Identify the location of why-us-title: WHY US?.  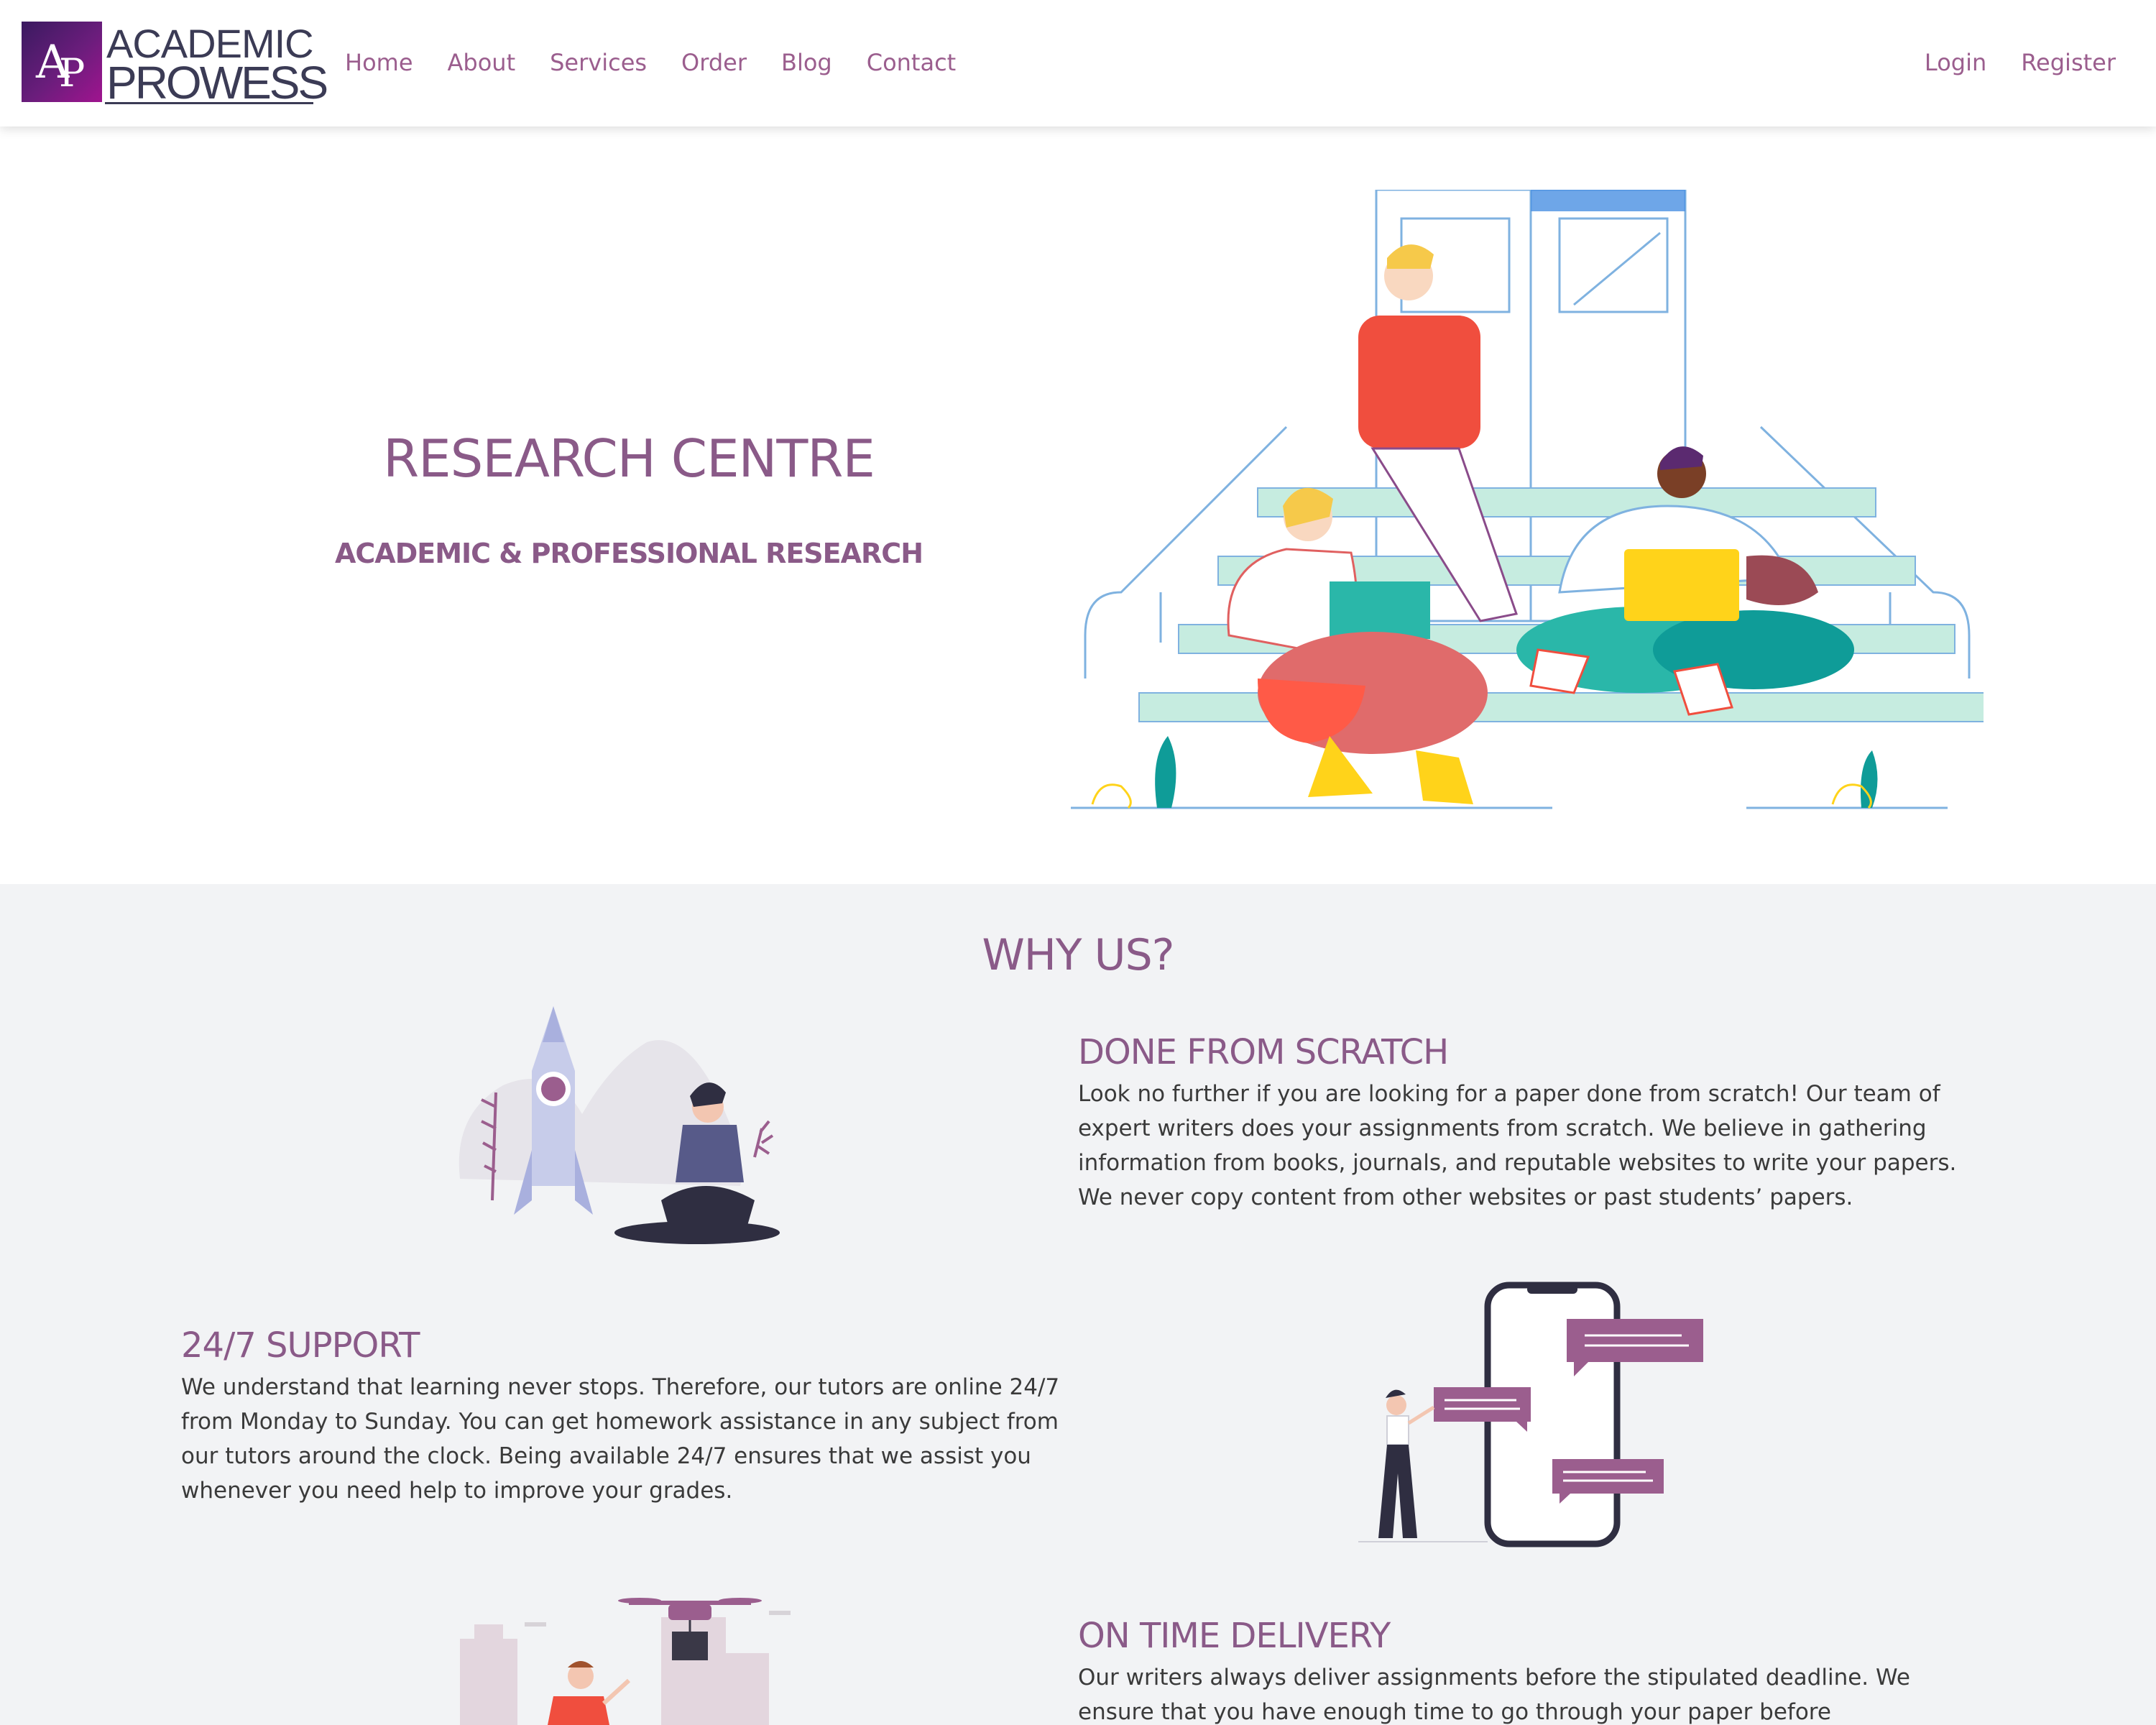
(1078, 955).